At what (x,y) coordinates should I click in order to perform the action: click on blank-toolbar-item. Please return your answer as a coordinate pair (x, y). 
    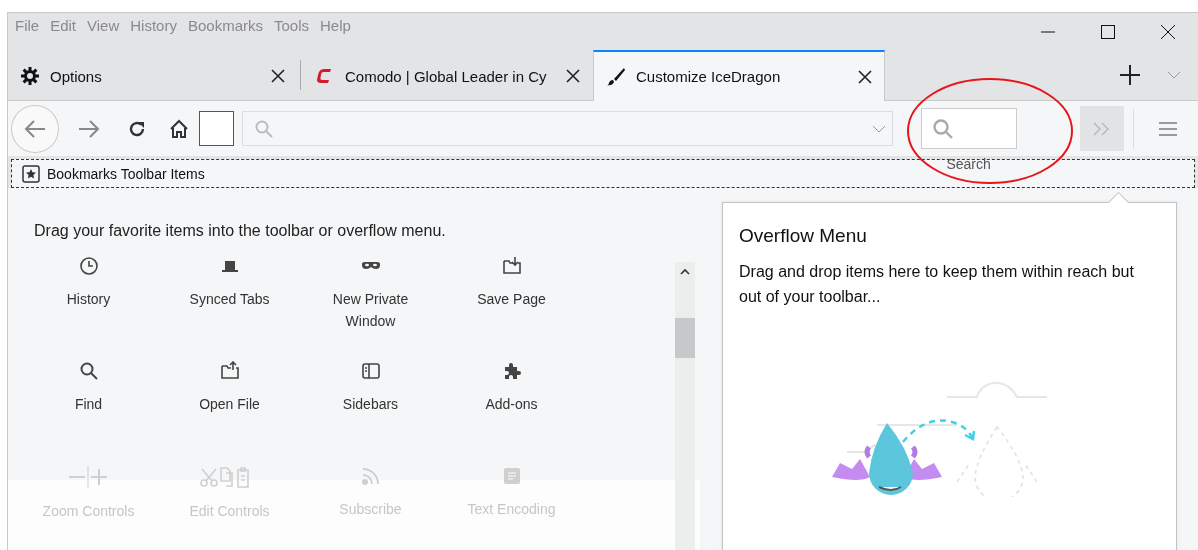
    Looking at the image, I should click on (216, 128).